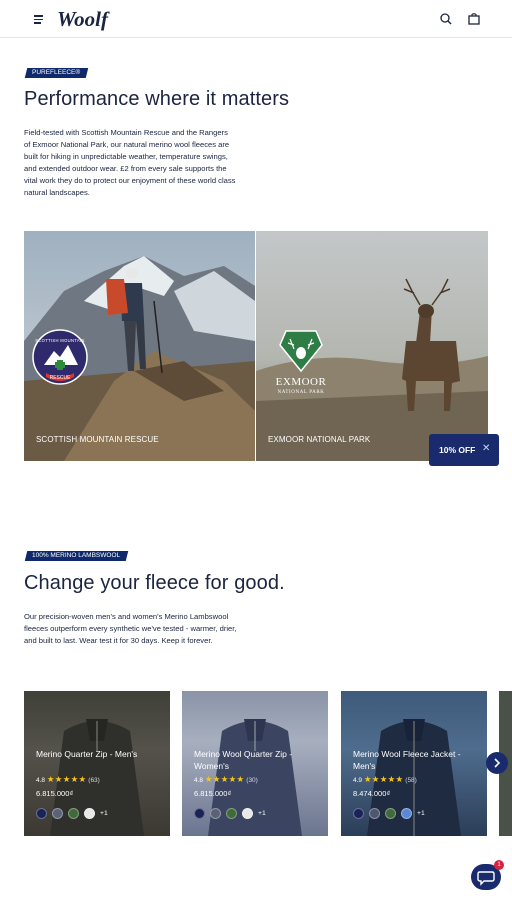 This screenshot has height=902, width=512. I want to click on chevron-right-icon, so click(497, 763).